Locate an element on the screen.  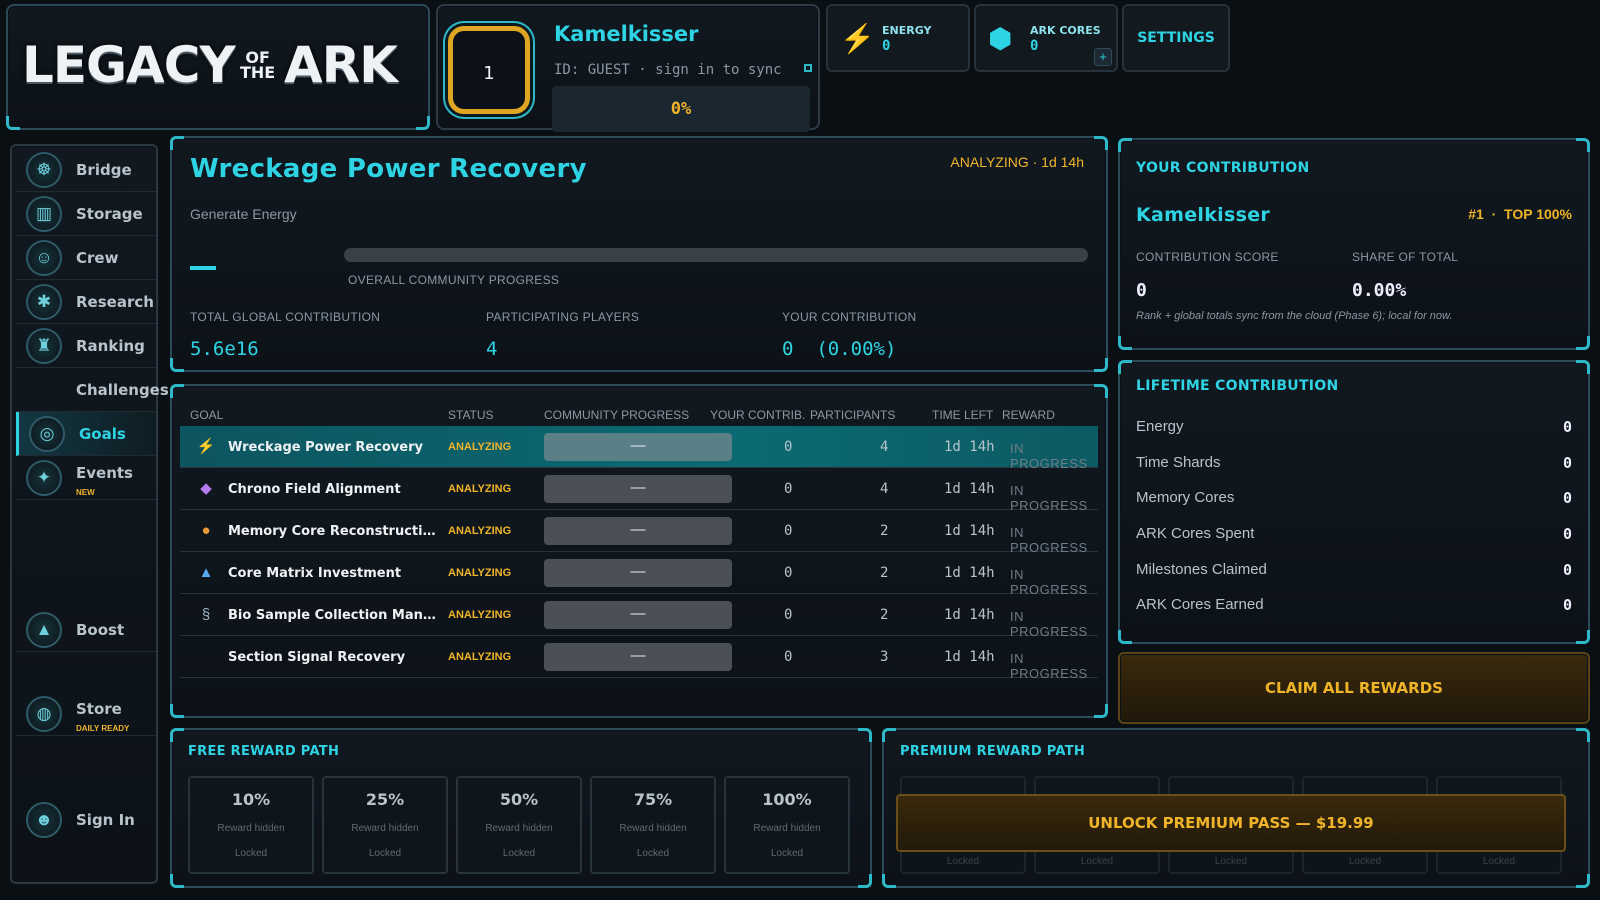
sidebar-item-sign-in: ☻ Sign In is located at coordinates (86, 820).